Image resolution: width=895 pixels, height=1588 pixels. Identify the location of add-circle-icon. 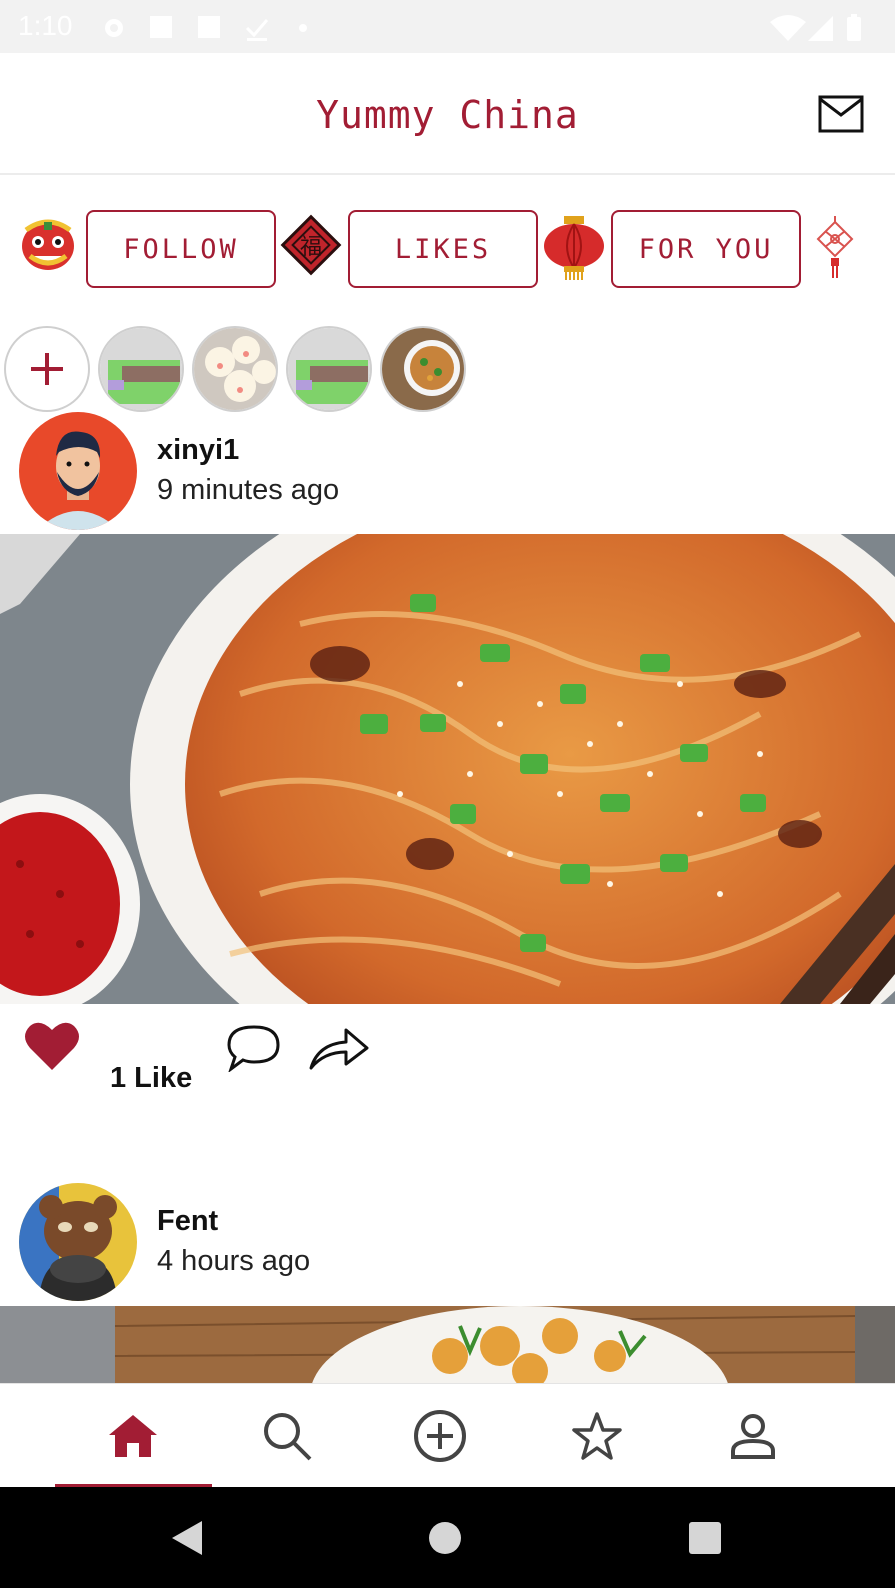
(440, 1436).